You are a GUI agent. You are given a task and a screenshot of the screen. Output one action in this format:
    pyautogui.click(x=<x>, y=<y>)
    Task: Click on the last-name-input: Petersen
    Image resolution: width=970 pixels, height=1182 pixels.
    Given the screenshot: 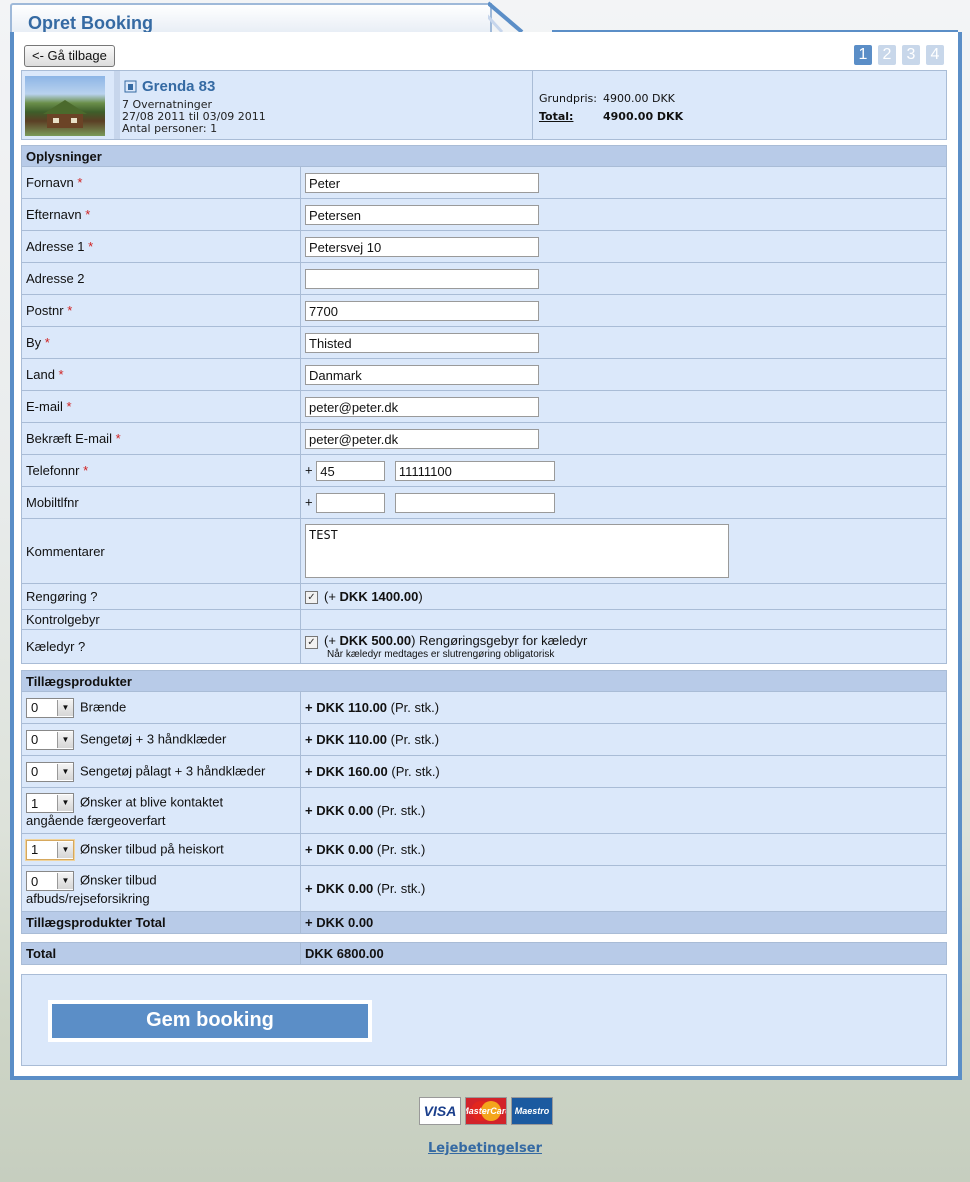 What is the action you would take?
    pyautogui.click(x=422, y=214)
    